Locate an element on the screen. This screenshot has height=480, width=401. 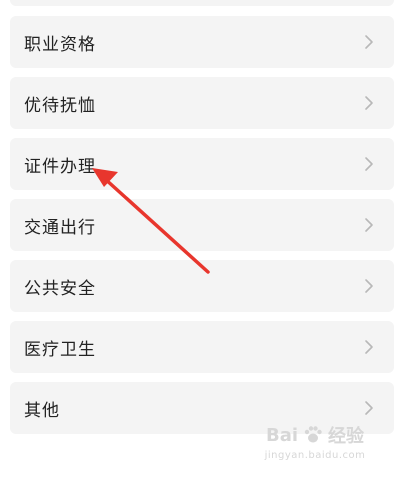
watermark-url: jingyan.baidu.com is located at coordinates (315, 455).